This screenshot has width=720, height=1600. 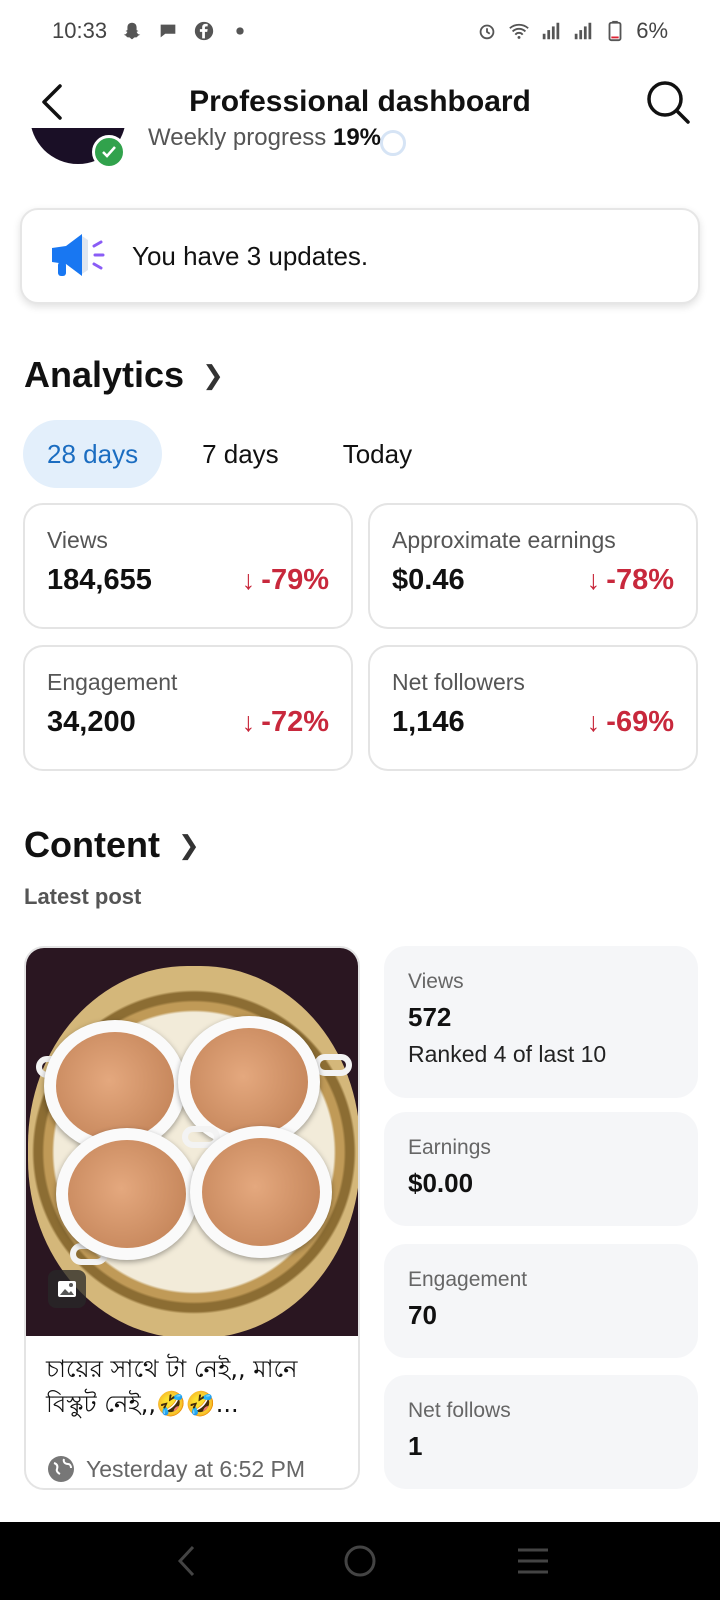 I want to click on updates-card: You have 3 updates., so click(x=360, y=256).